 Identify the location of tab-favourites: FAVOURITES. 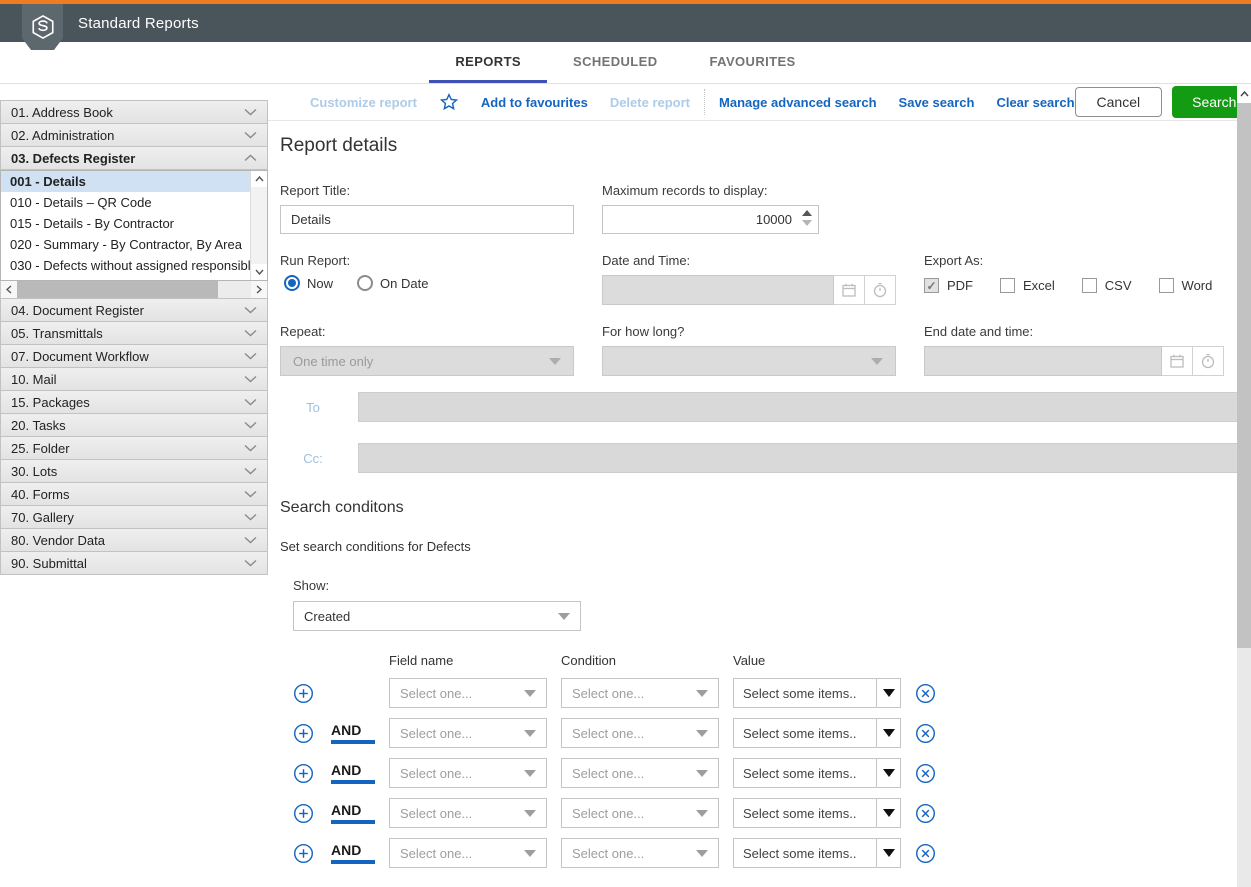
(753, 62).